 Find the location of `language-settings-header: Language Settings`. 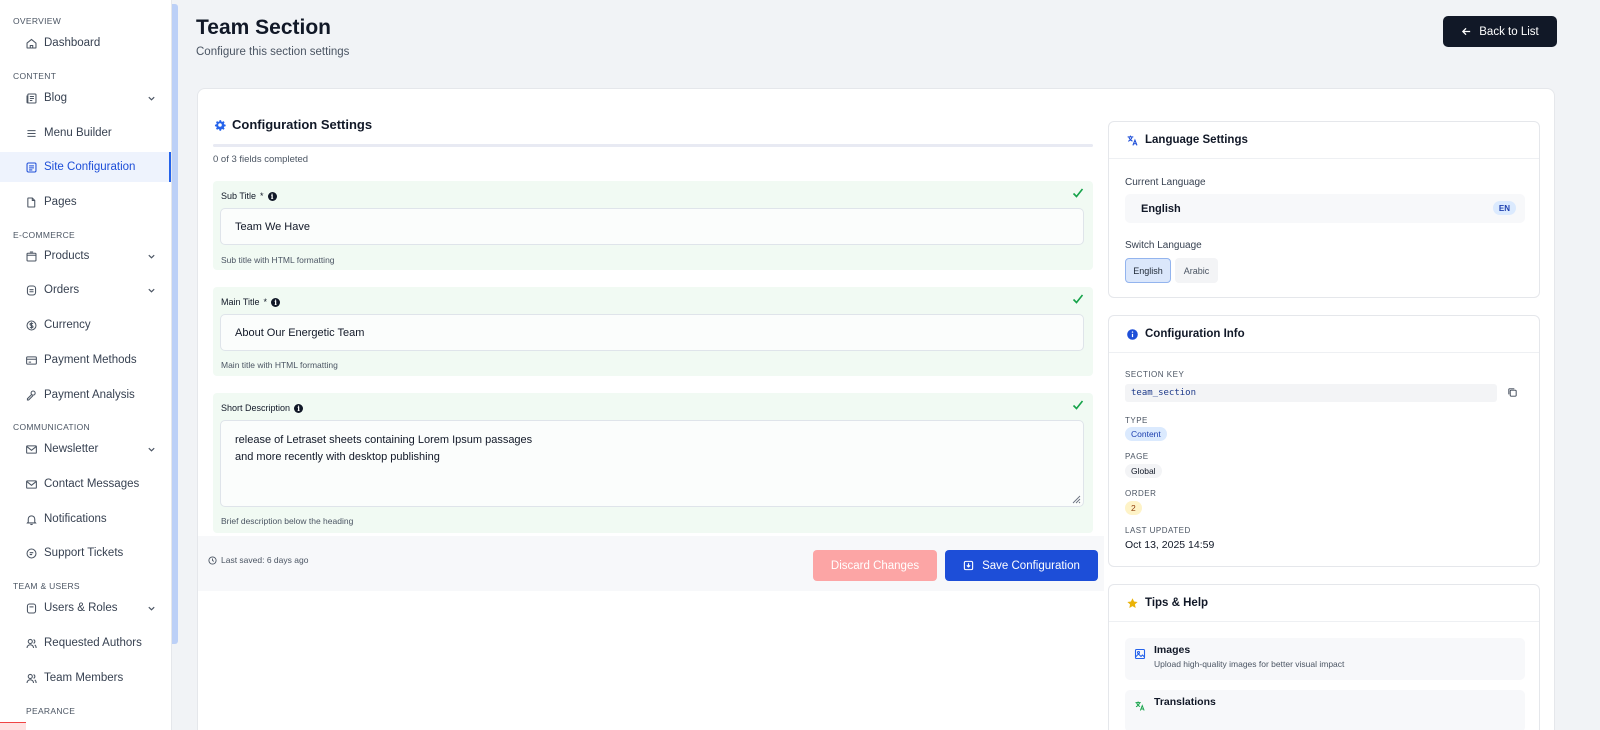

language-settings-header: Language Settings is located at coordinates (1324, 140).